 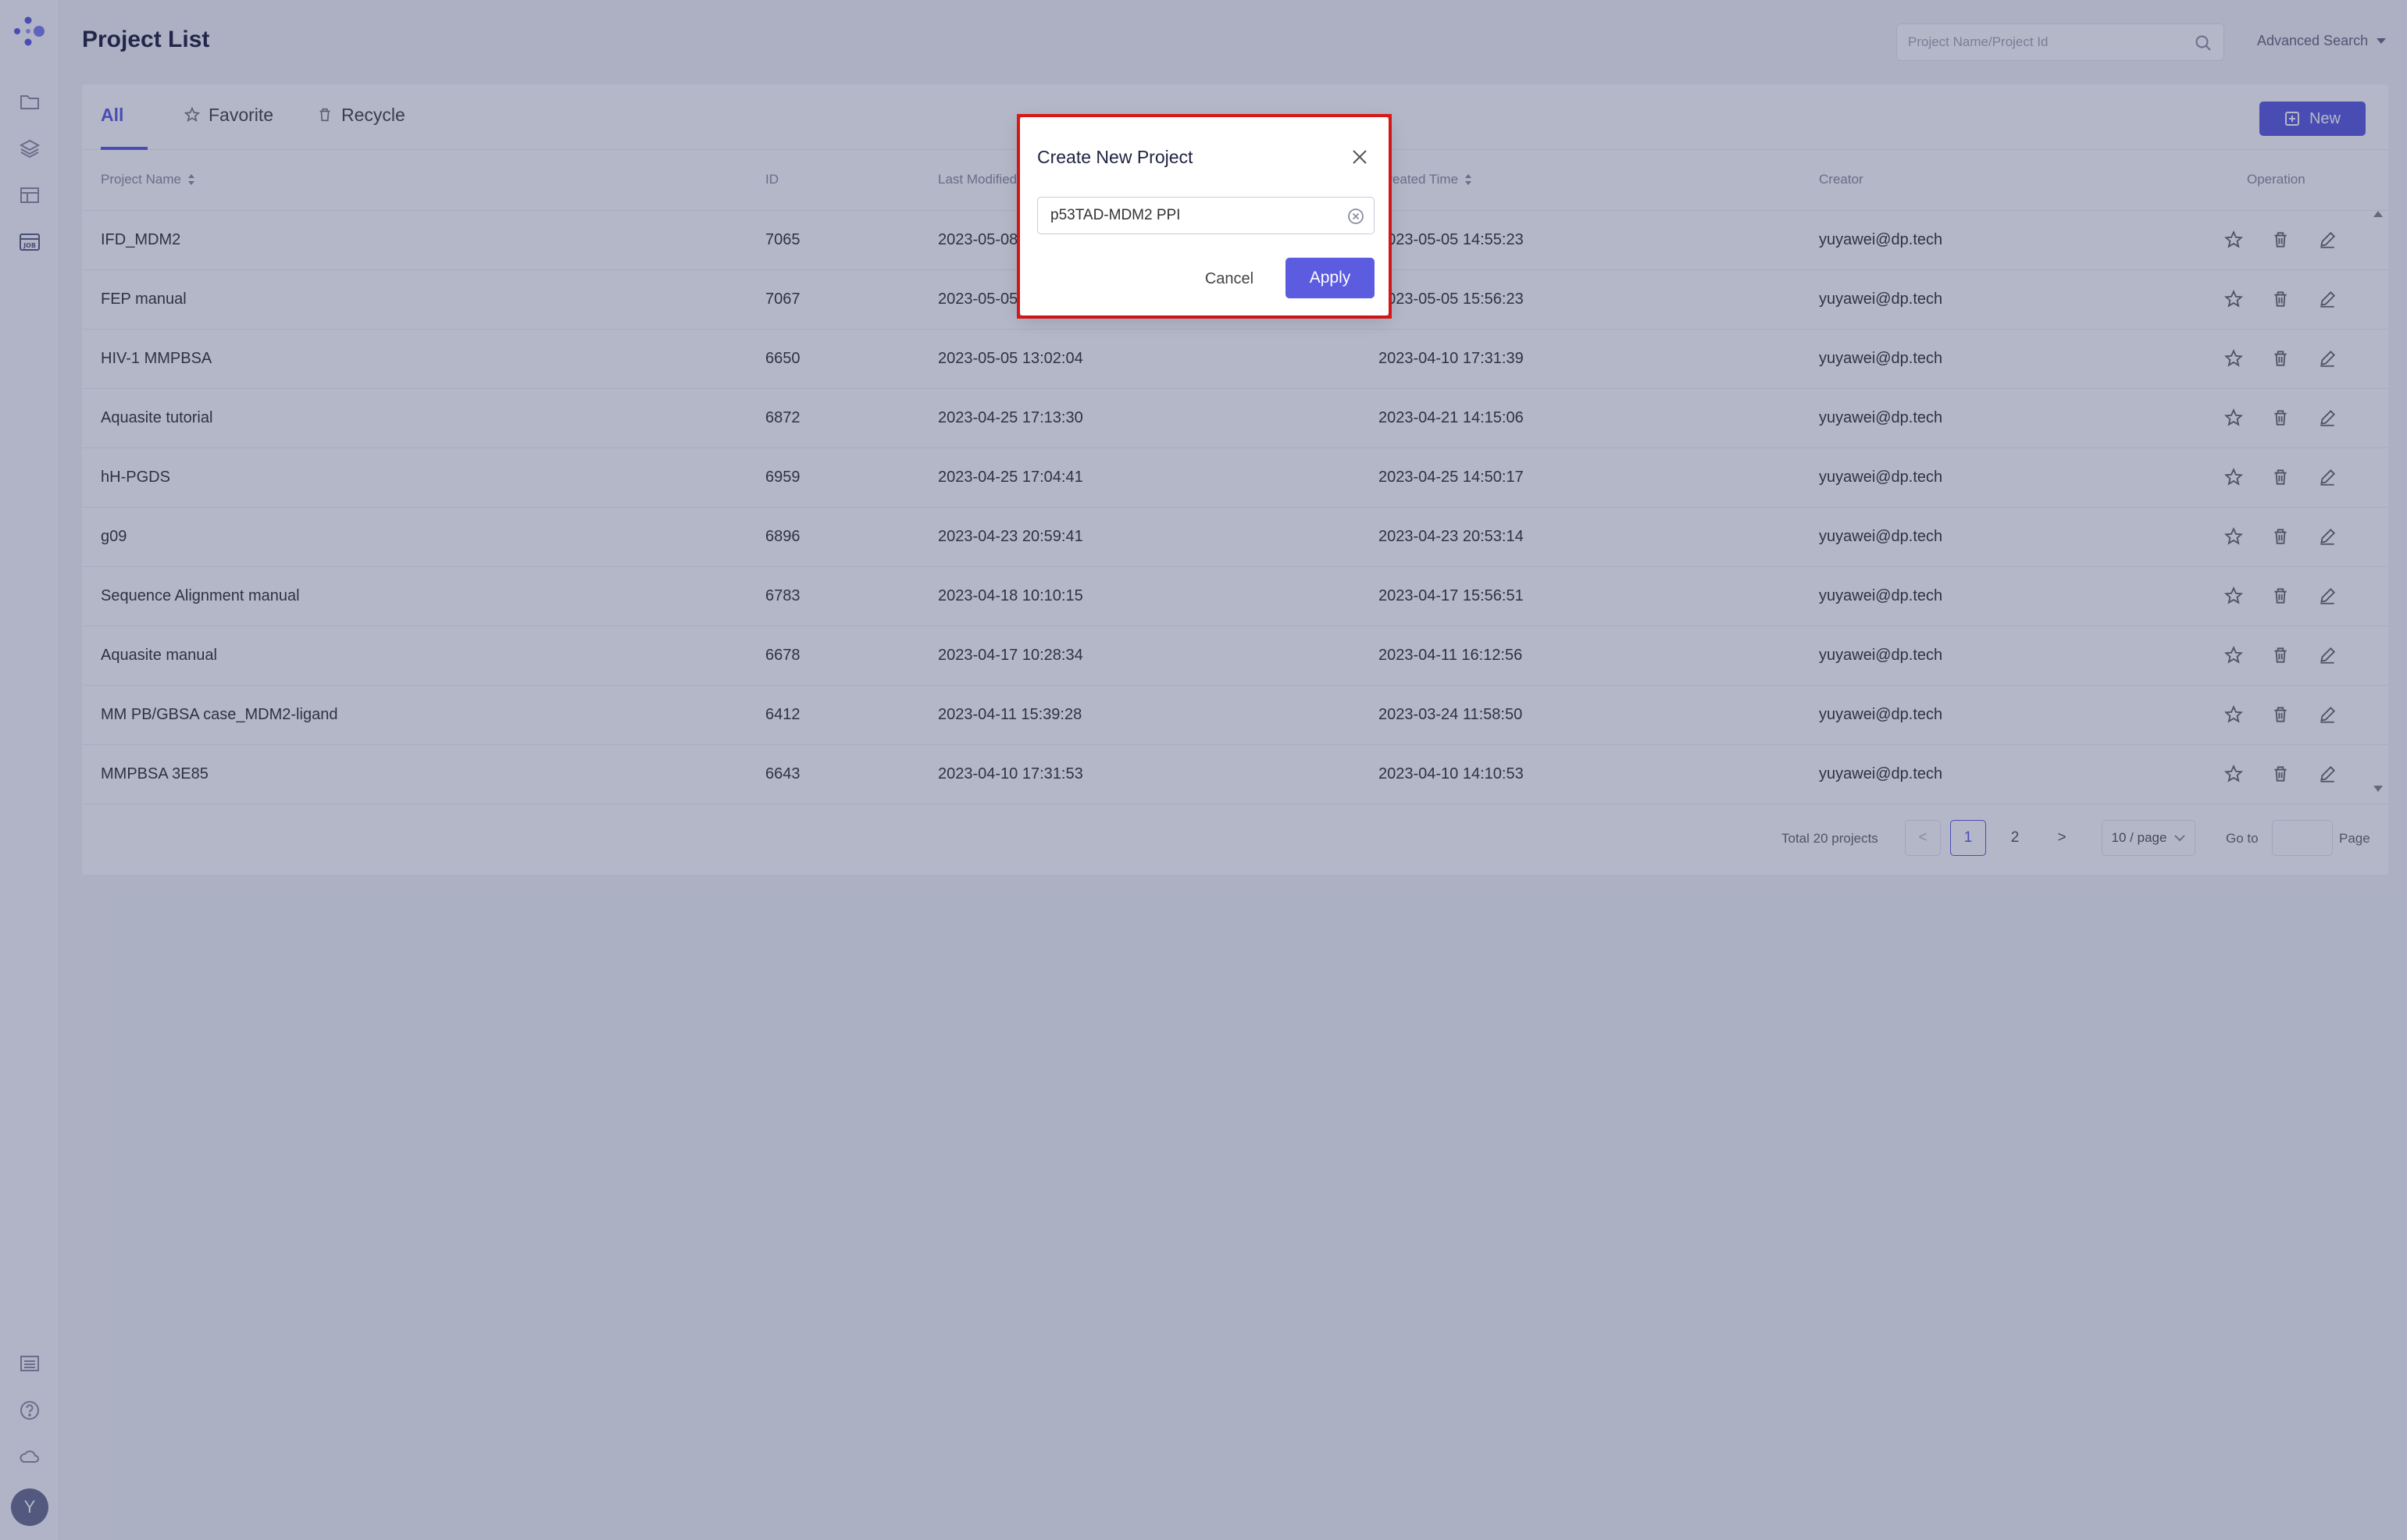 I want to click on project-name-field, so click(x=1206, y=215).